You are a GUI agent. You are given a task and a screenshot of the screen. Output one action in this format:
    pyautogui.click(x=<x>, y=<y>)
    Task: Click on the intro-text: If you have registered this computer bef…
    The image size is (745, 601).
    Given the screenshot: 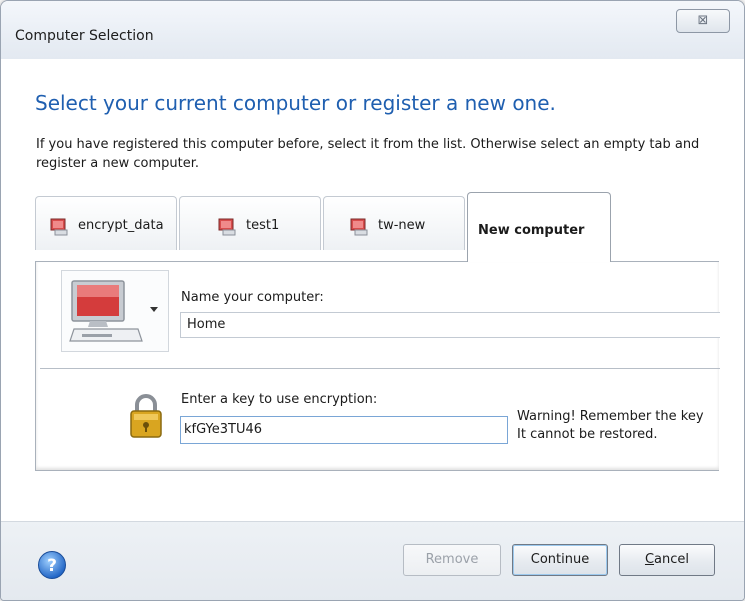 What is the action you would take?
    pyautogui.click(x=368, y=154)
    